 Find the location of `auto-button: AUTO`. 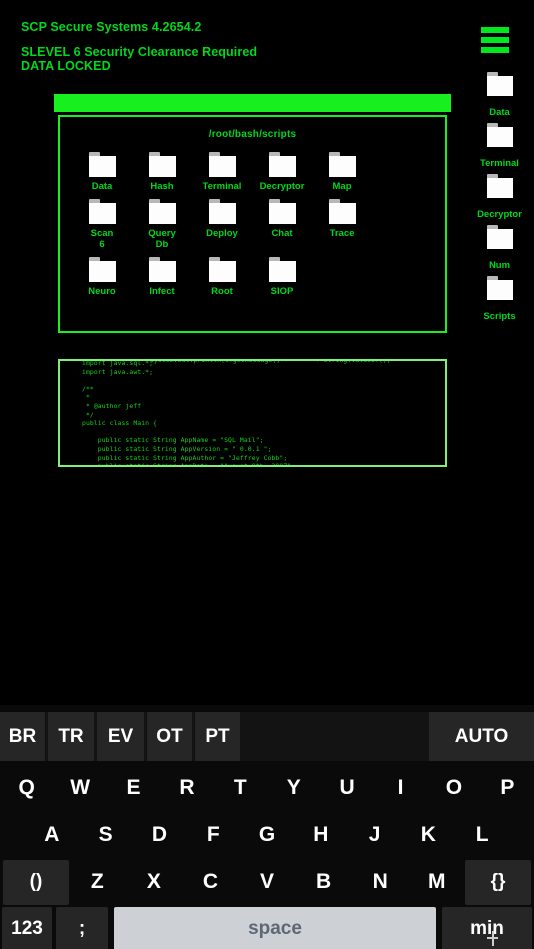

auto-button: AUTO is located at coordinates (481, 736).